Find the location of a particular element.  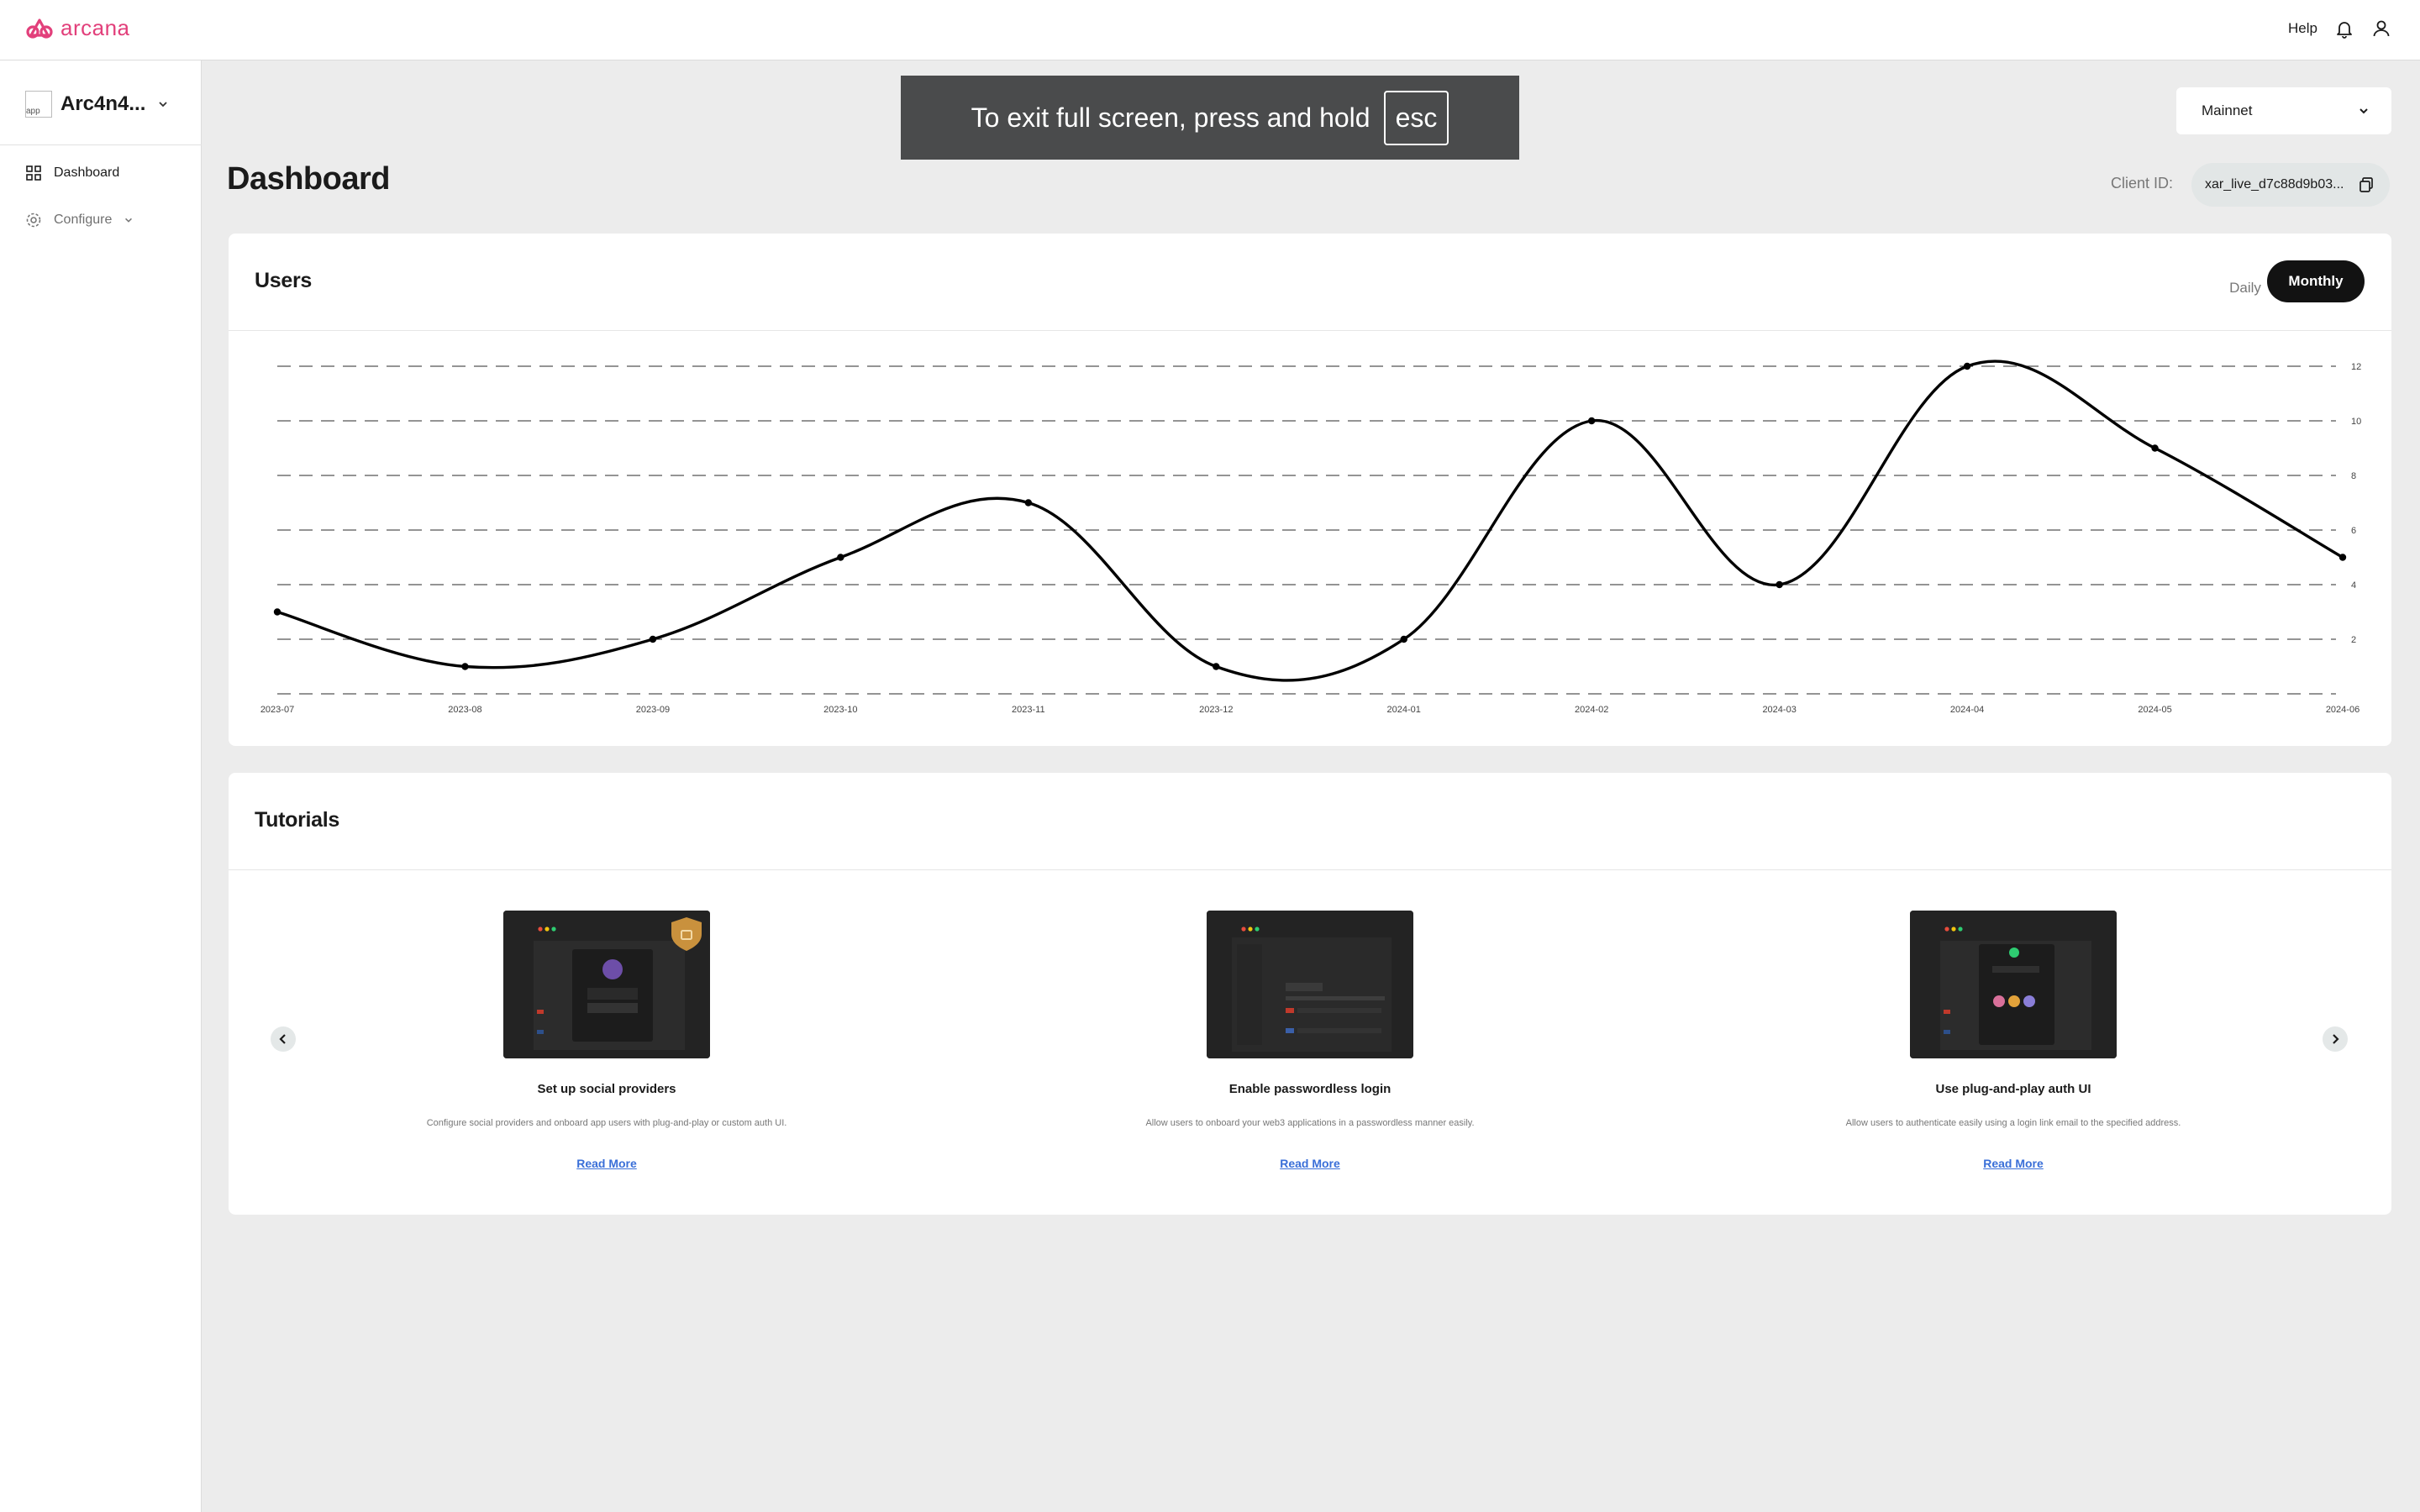

chevron-left-icon is located at coordinates (283, 1039).